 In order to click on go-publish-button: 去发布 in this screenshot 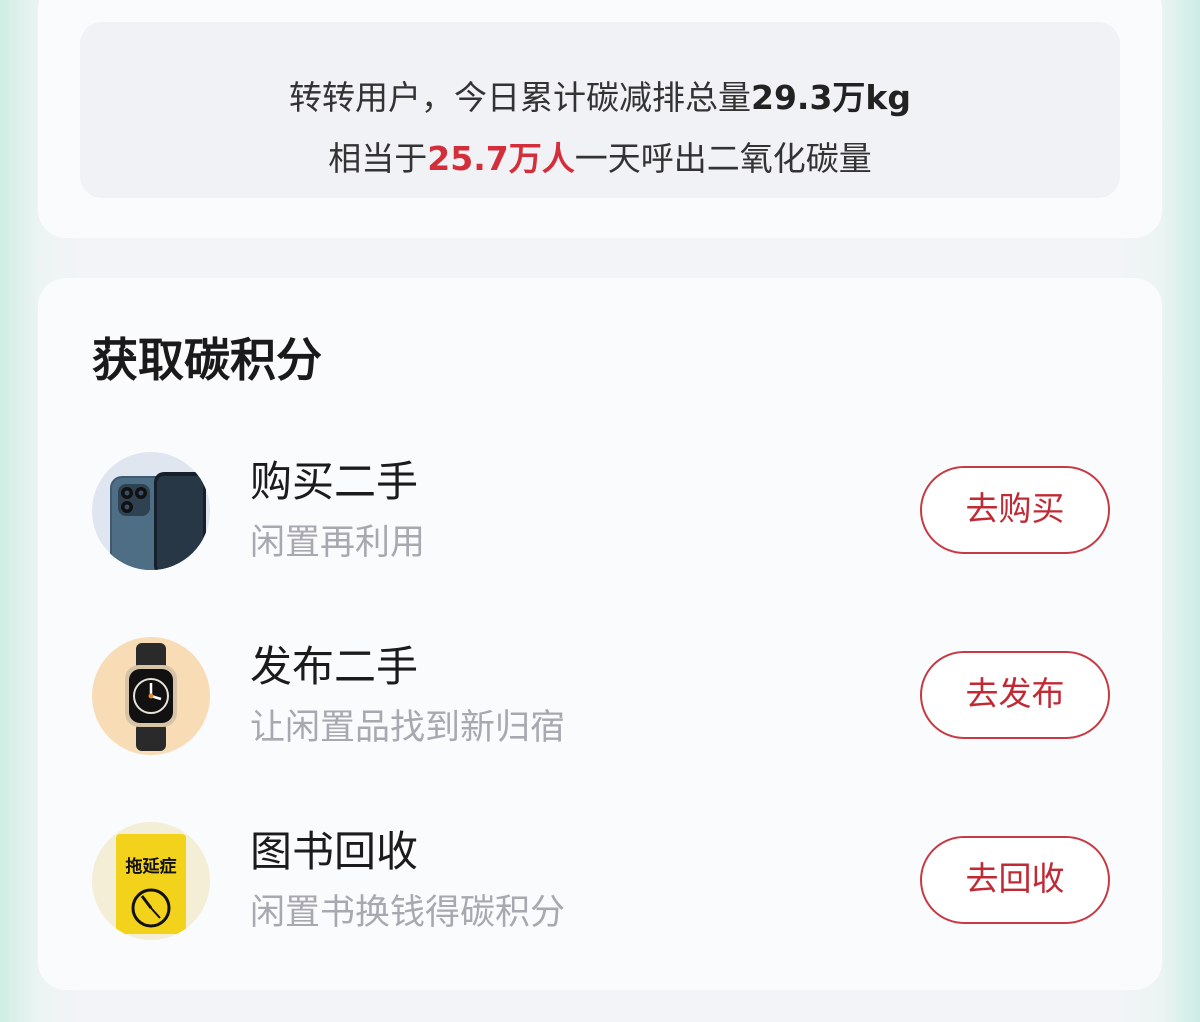, I will do `click(1015, 695)`.